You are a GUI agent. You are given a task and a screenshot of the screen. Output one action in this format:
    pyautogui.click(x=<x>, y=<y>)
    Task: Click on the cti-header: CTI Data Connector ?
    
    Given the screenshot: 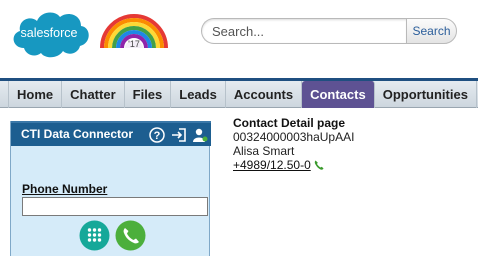 What is the action you would take?
    pyautogui.click(x=111, y=133)
    